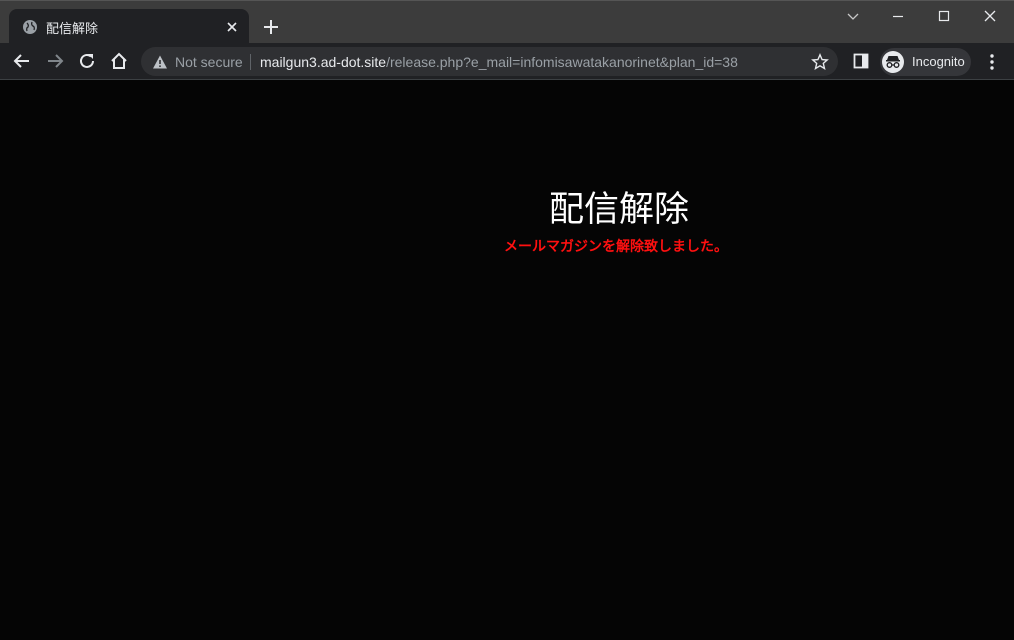 The height and width of the screenshot is (640, 1014). Describe the element at coordinates (992, 62) in the screenshot. I see `more-menu-icon` at that location.